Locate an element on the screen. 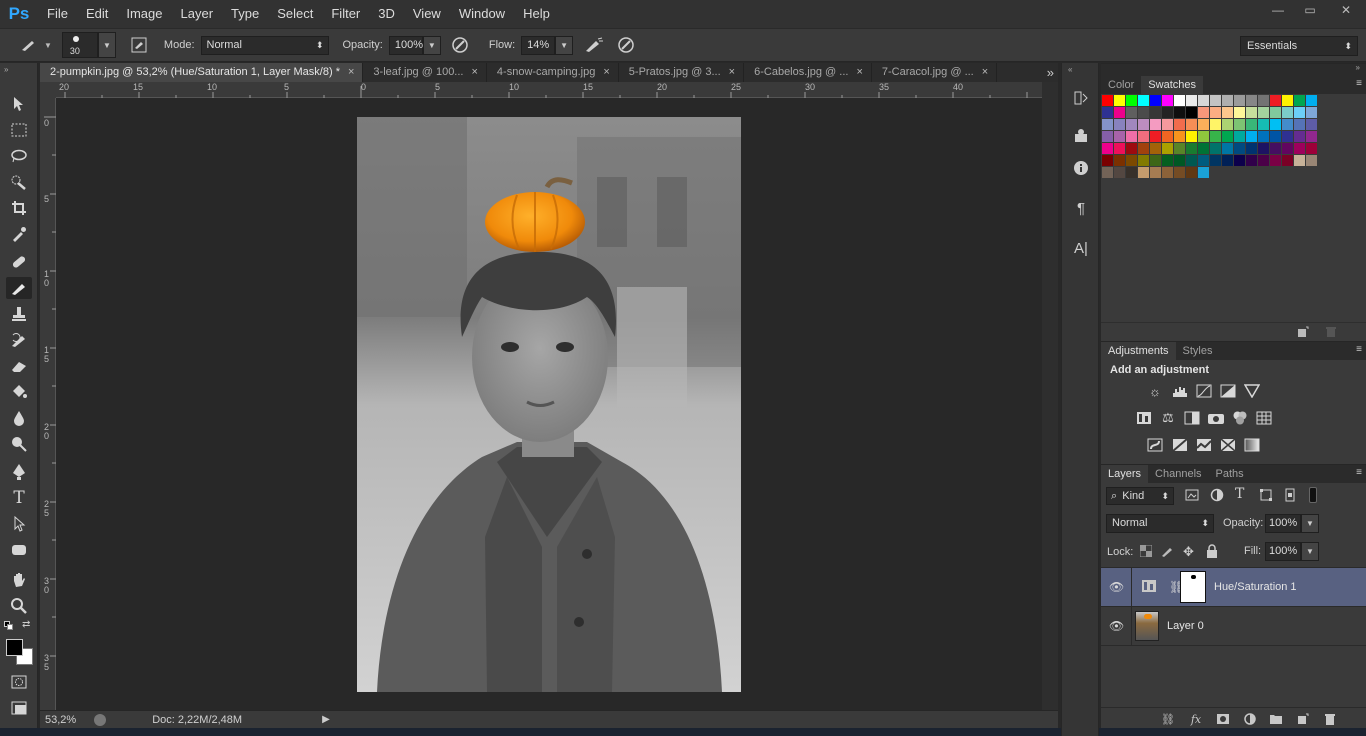 This screenshot has width=1366, height=736. menu-filter: Filter is located at coordinates (345, 14).